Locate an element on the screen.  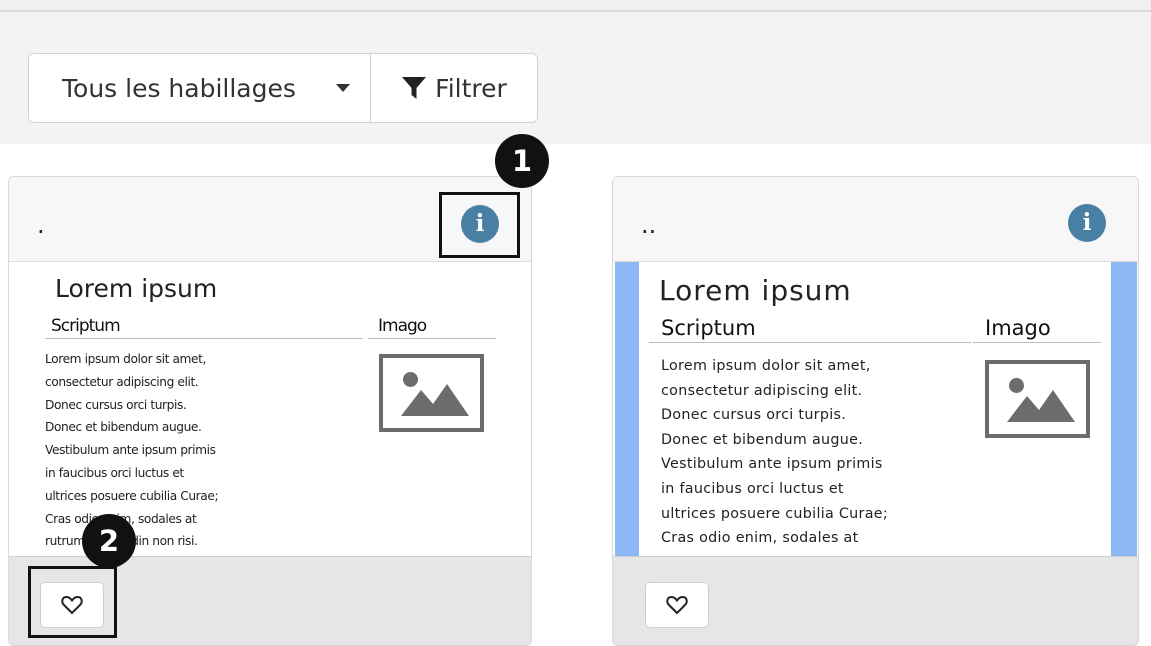
annotation-box-favorite is located at coordinates (72, 602).